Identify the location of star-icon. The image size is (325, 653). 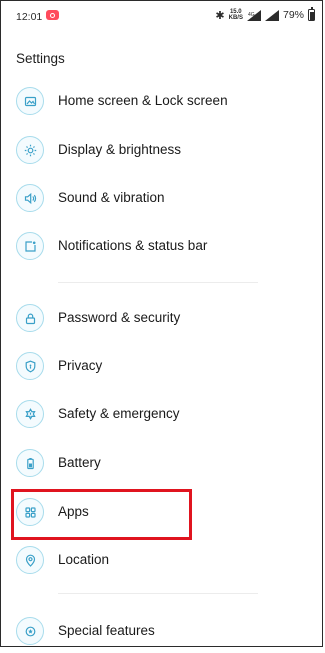
(30, 631).